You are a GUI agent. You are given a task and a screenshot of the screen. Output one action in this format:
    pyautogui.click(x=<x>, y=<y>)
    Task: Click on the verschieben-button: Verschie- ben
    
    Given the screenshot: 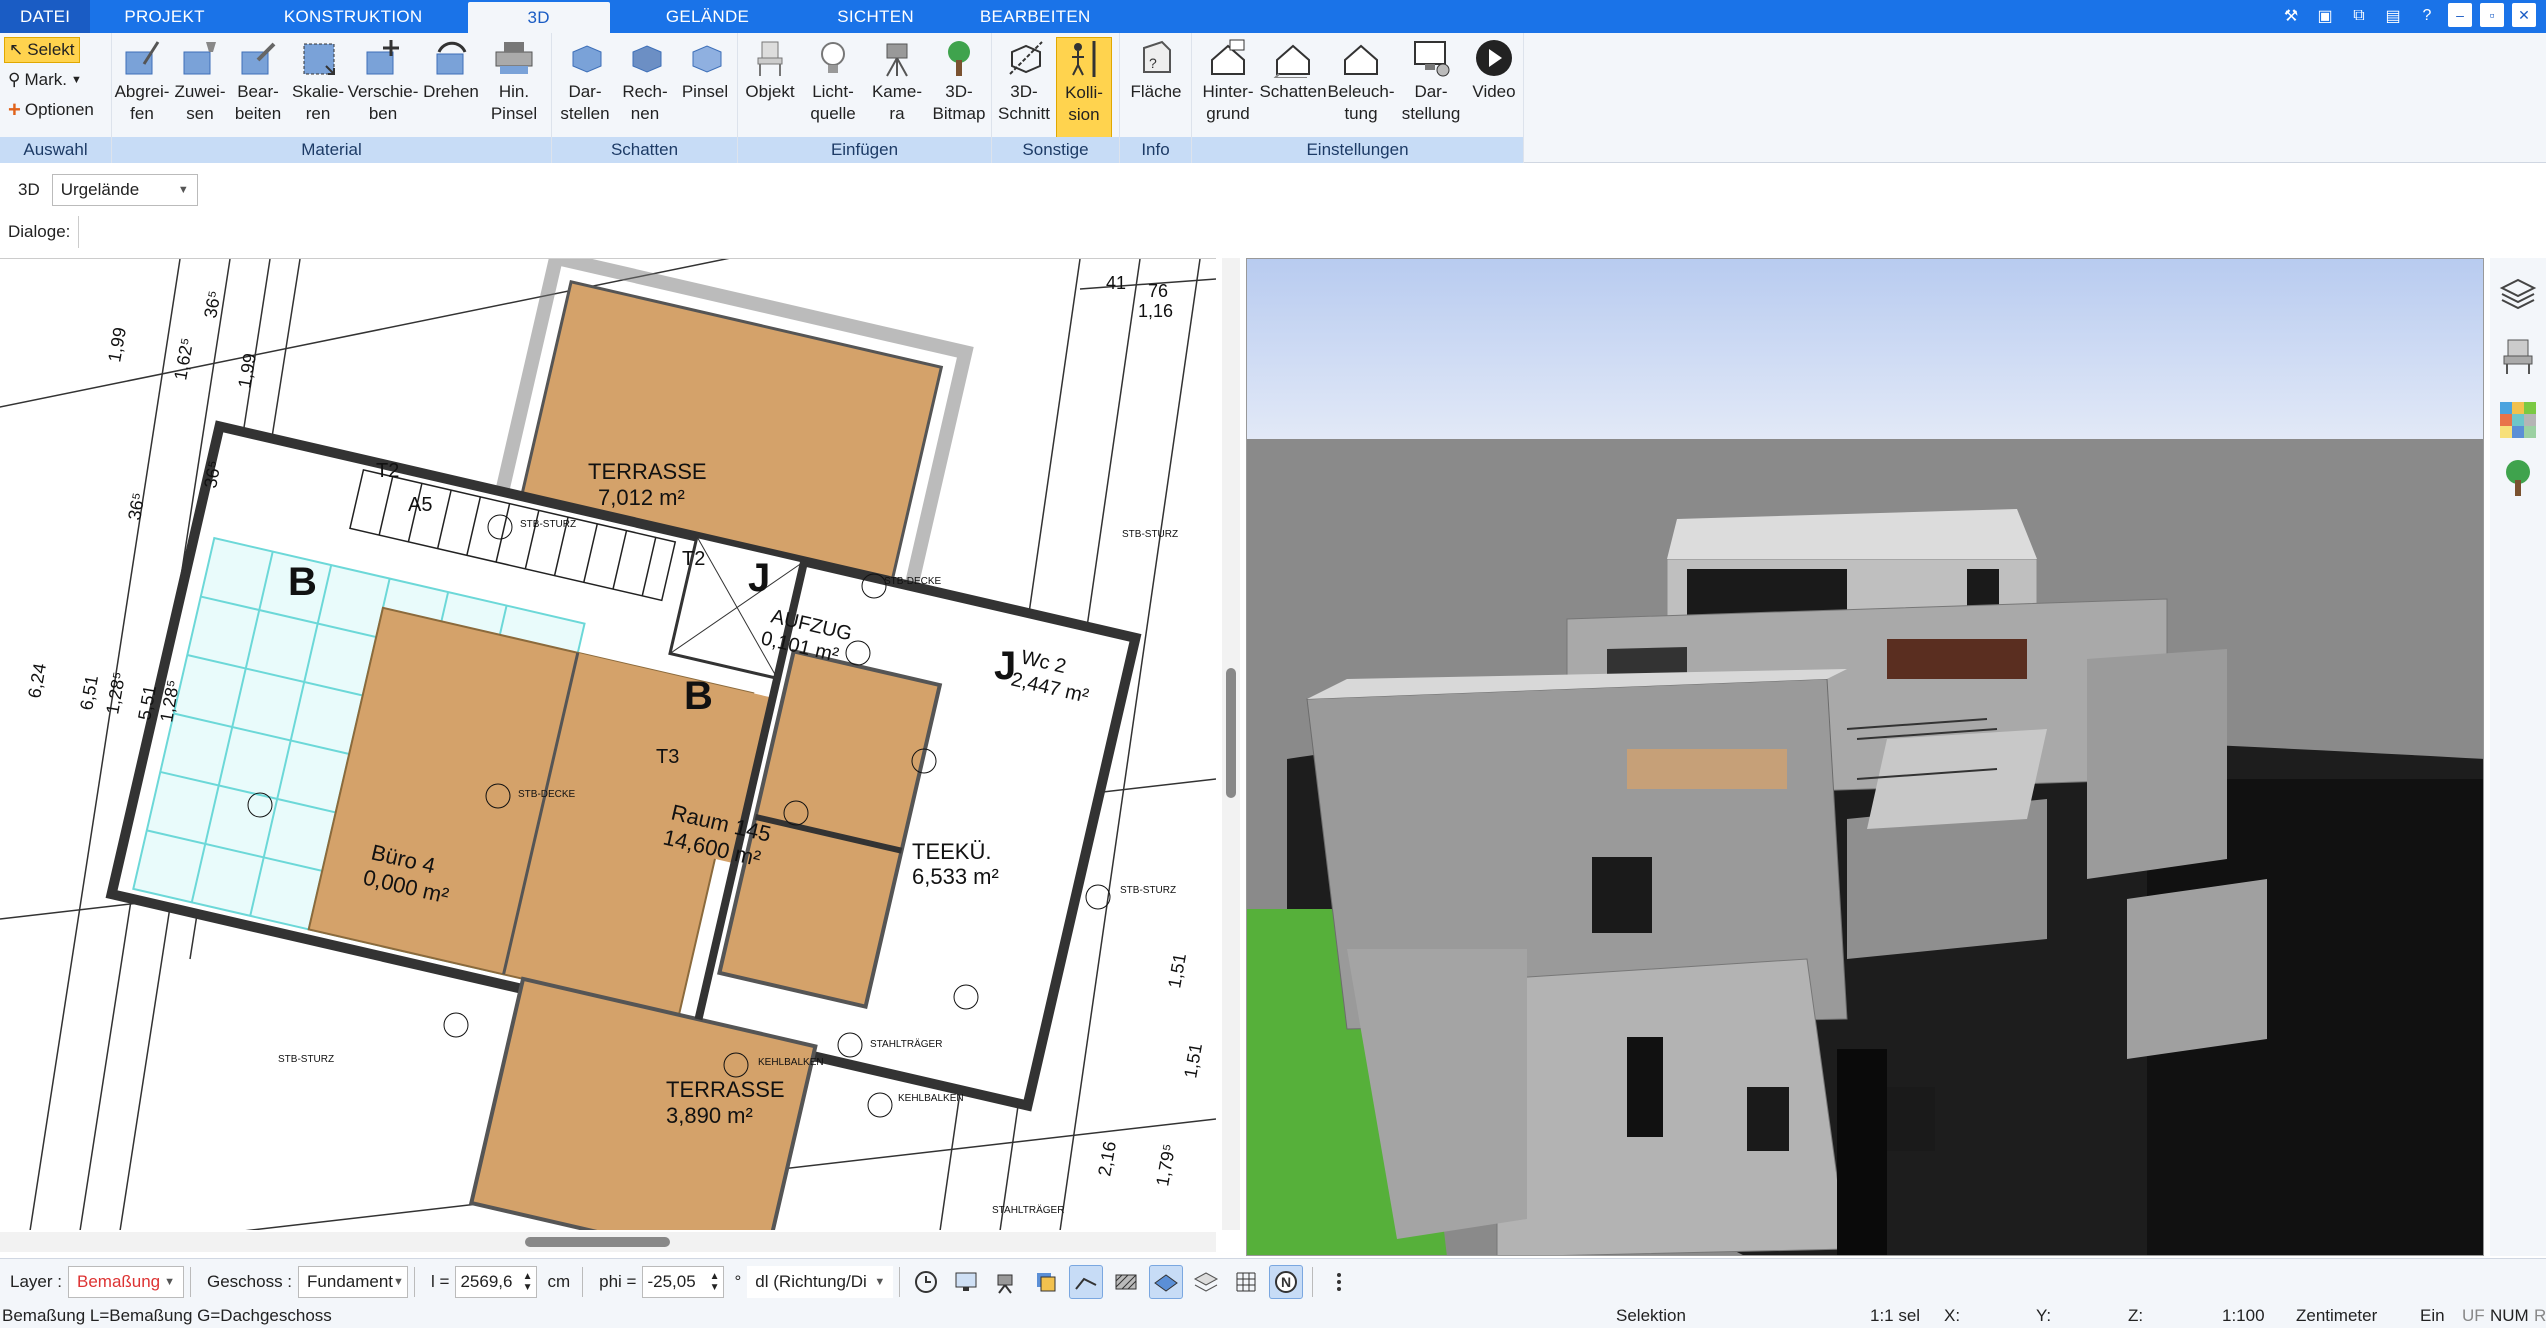 What is the action you would take?
    pyautogui.click(x=383, y=81)
    